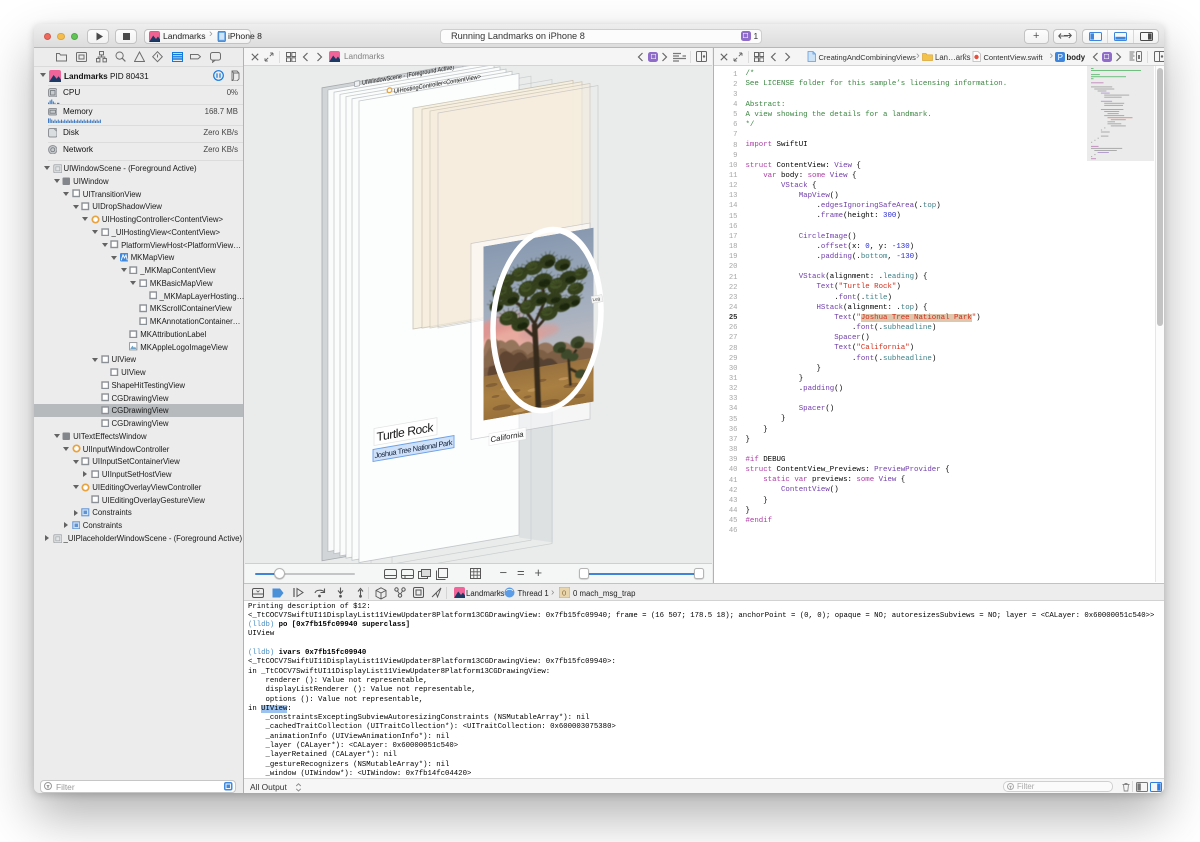 The width and height of the screenshot is (1200, 842). What do you see at coordinates (1059, 57) in the screenshot?
I see `svg-text: P` at bounding box center [1059, 57].